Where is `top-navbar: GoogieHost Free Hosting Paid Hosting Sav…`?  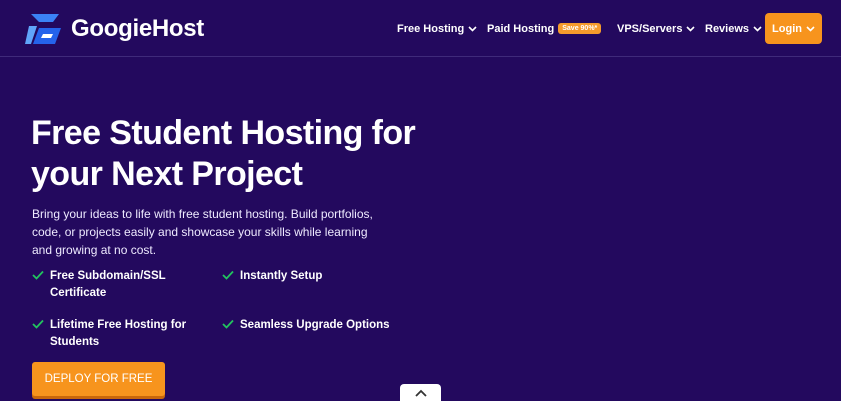
top-navbar: GoogieHost Free Hosting Paid Hosting Sav… is located at coordinates (420, 28).